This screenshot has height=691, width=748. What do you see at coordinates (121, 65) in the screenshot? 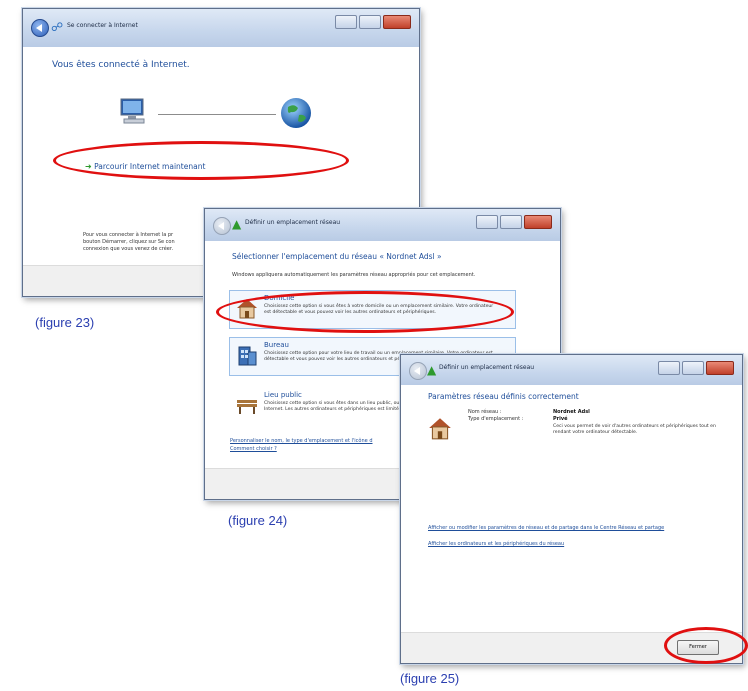
I see `page-heading: Vous êtes connecté à Internet.` at bounding box center [121, 65].